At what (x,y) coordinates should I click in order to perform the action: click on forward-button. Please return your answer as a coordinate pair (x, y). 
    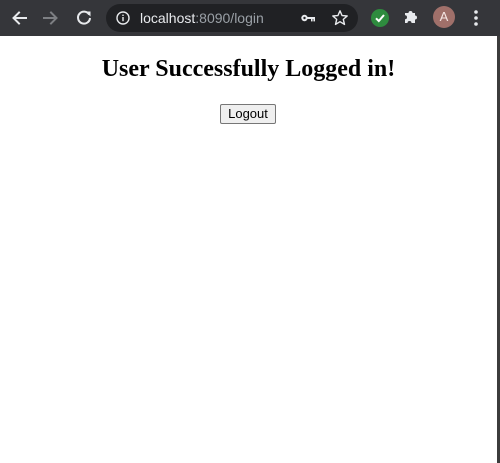
    Looking at the image, I should click on (51, 18).